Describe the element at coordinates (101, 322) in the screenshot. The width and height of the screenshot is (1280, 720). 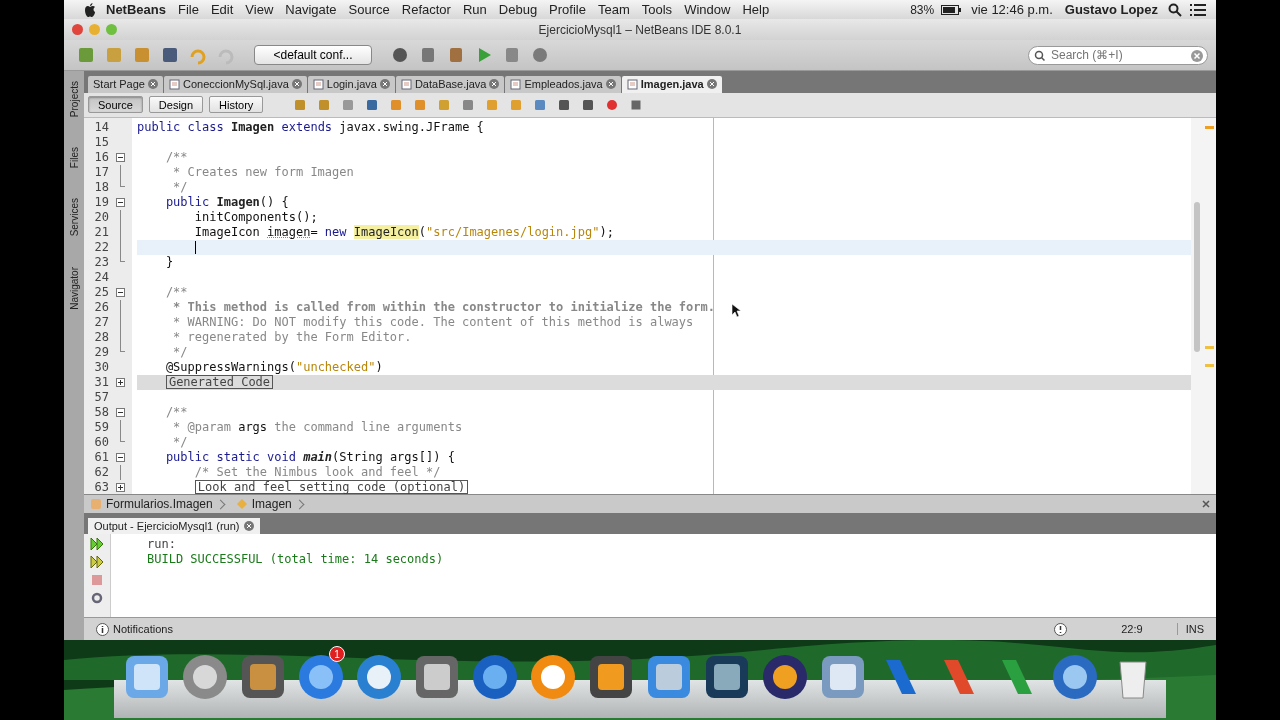
I see `line-number: 27` at that location.